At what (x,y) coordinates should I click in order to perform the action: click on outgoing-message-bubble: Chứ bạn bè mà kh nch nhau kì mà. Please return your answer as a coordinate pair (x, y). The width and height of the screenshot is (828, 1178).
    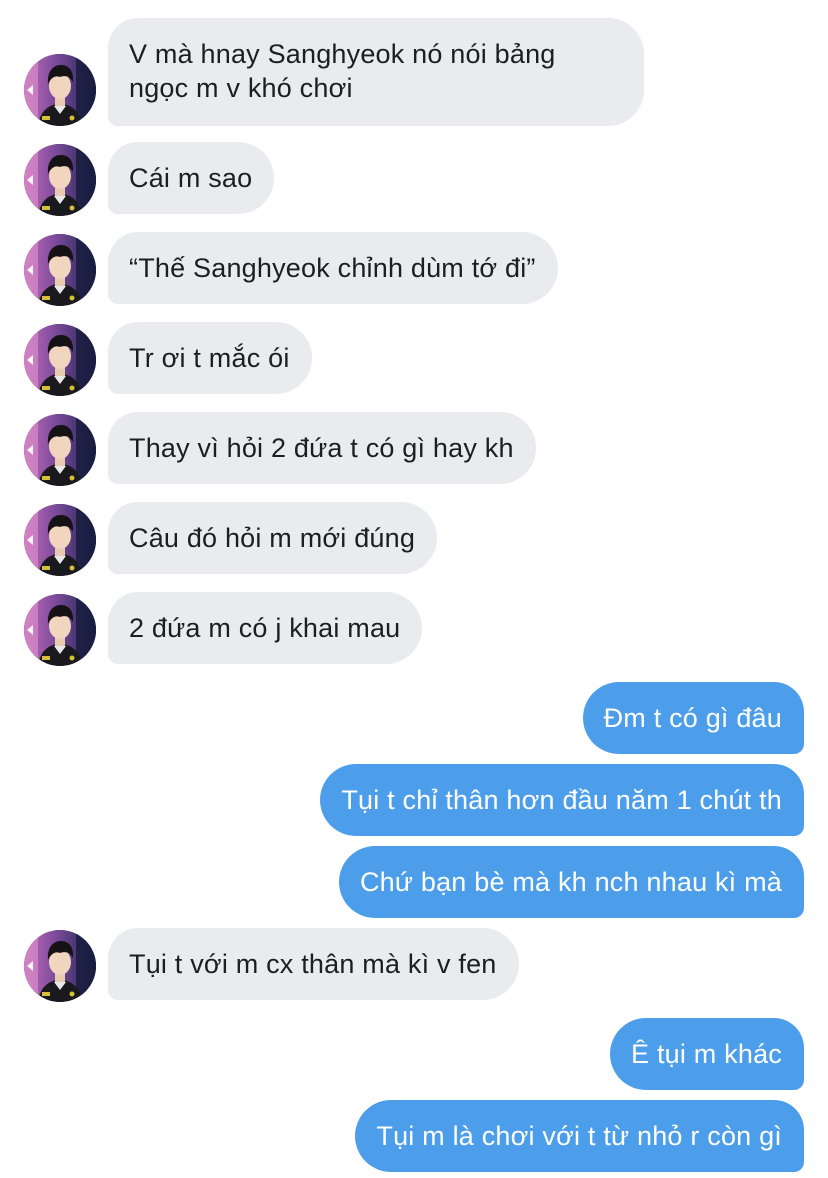
    Looking at the image, I should click on (571, 882).